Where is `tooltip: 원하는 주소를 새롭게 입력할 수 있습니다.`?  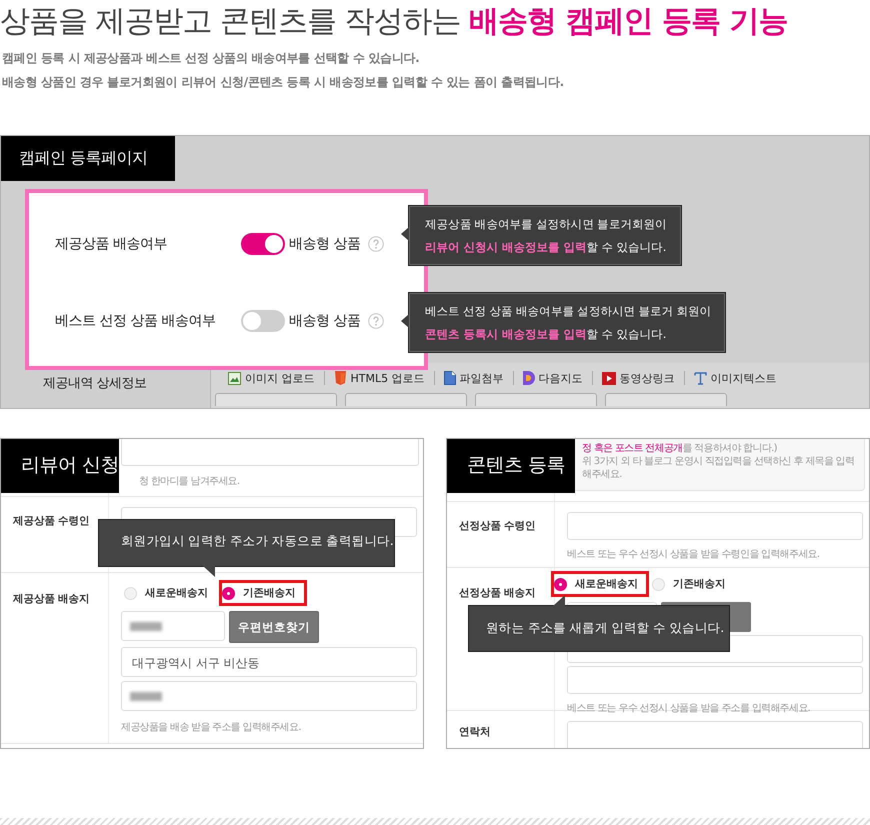
tooltip: 원하는 주소를 새롭게 입력할 수 있습니다. is located at coordinates (599, 628).